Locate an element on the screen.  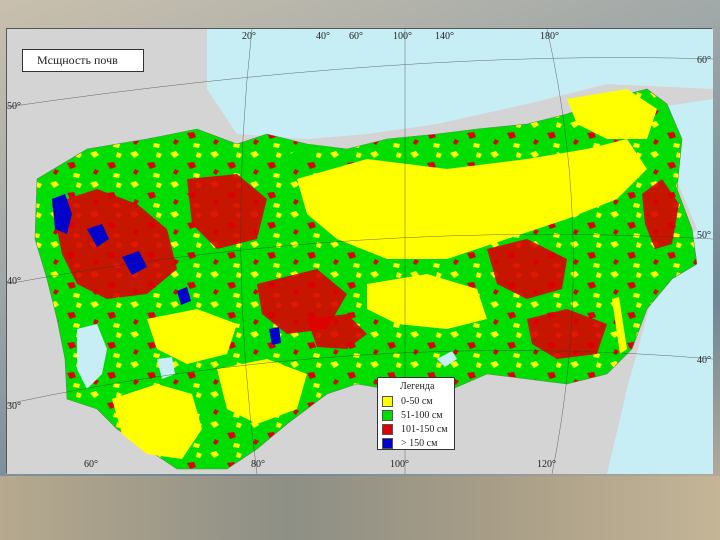
legend-label: 101-150 см is located at coordinates (424, 429).